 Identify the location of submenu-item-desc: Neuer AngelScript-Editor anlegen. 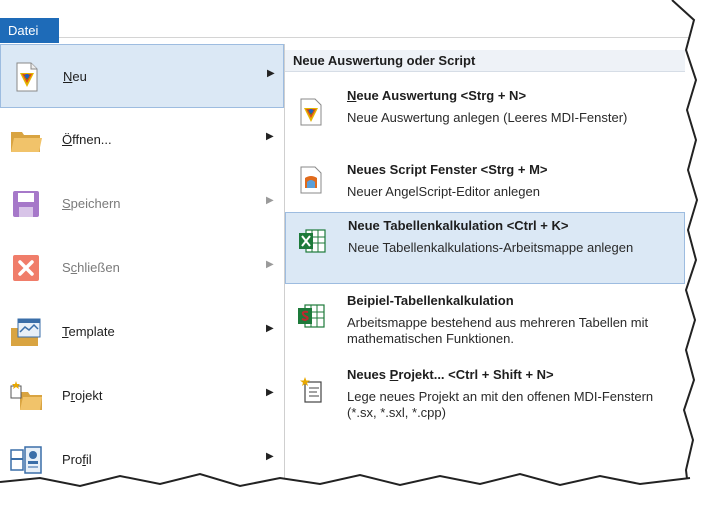
(443, 191).